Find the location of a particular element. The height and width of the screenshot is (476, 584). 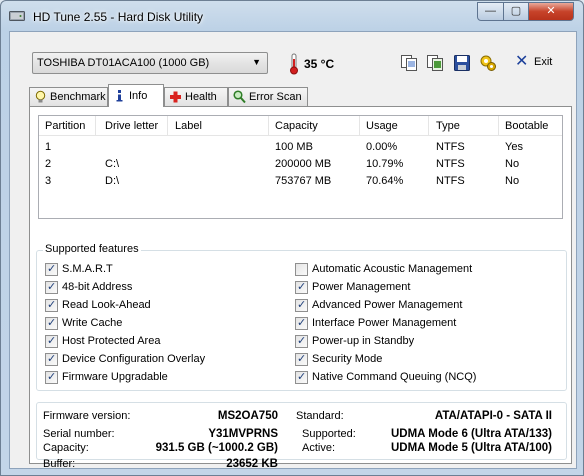

chevron-down-icon: ▼ is located at coordinates (256, 62).